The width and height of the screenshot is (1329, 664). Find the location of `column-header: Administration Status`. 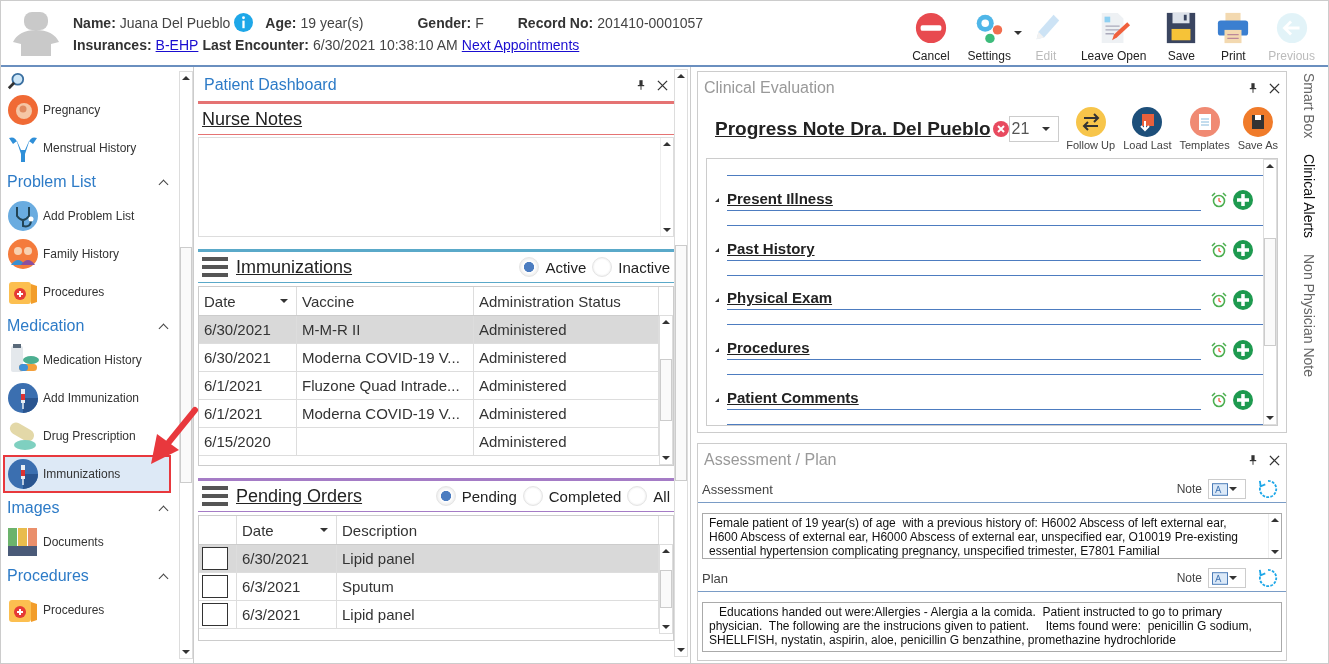

column-header: Administration Status is located at coordinates (566, 301).